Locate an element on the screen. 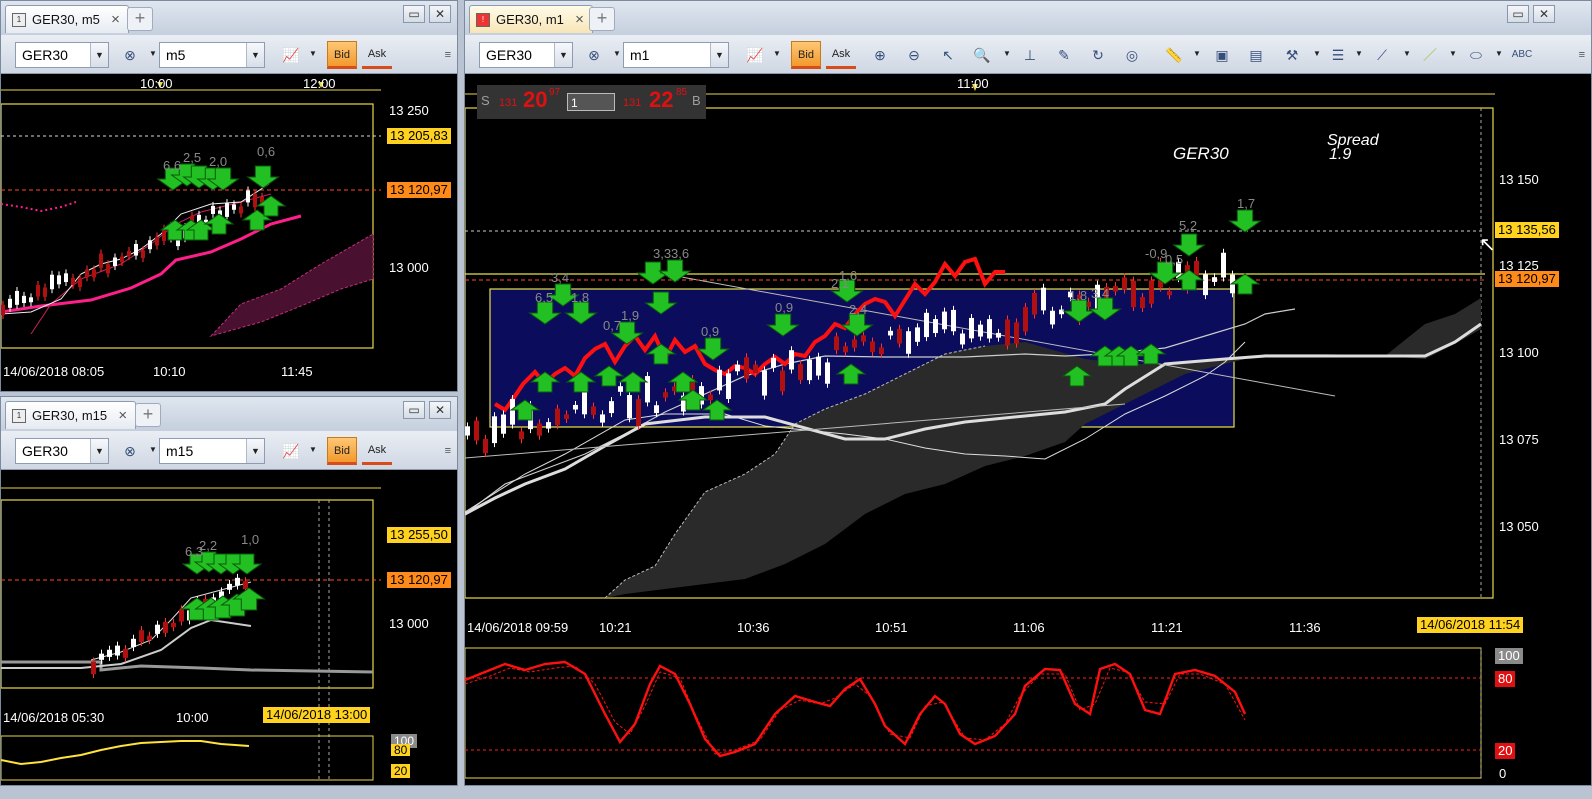 The height and width of the screenshot is (799, 1592). sell-signal-arrow is located at coordinates (1245, 221).